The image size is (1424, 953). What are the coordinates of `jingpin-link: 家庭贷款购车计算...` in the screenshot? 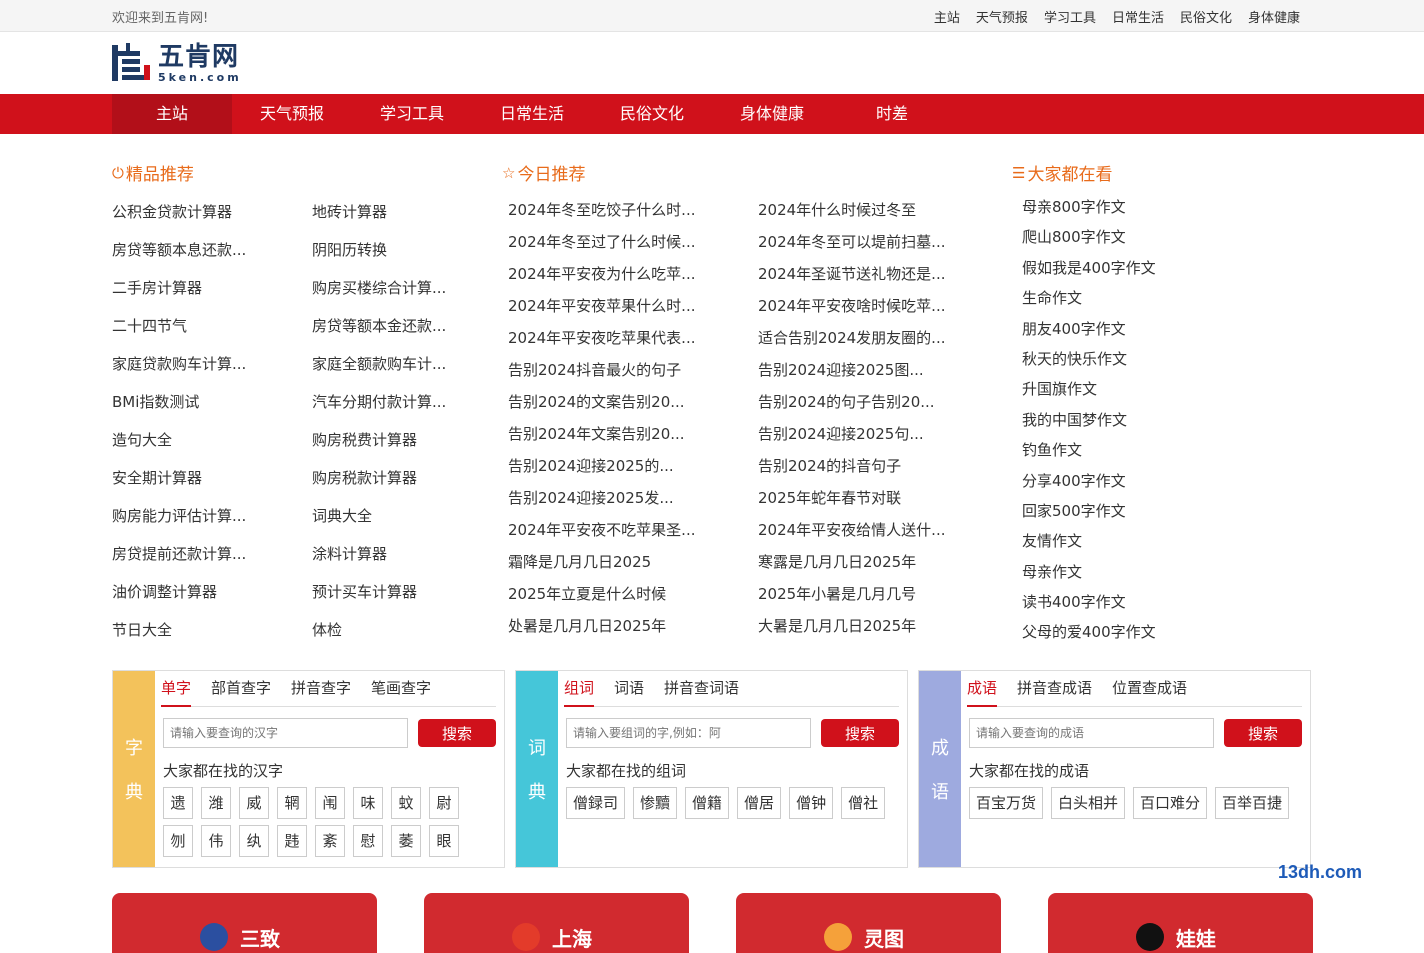 It's located at (212, 373).